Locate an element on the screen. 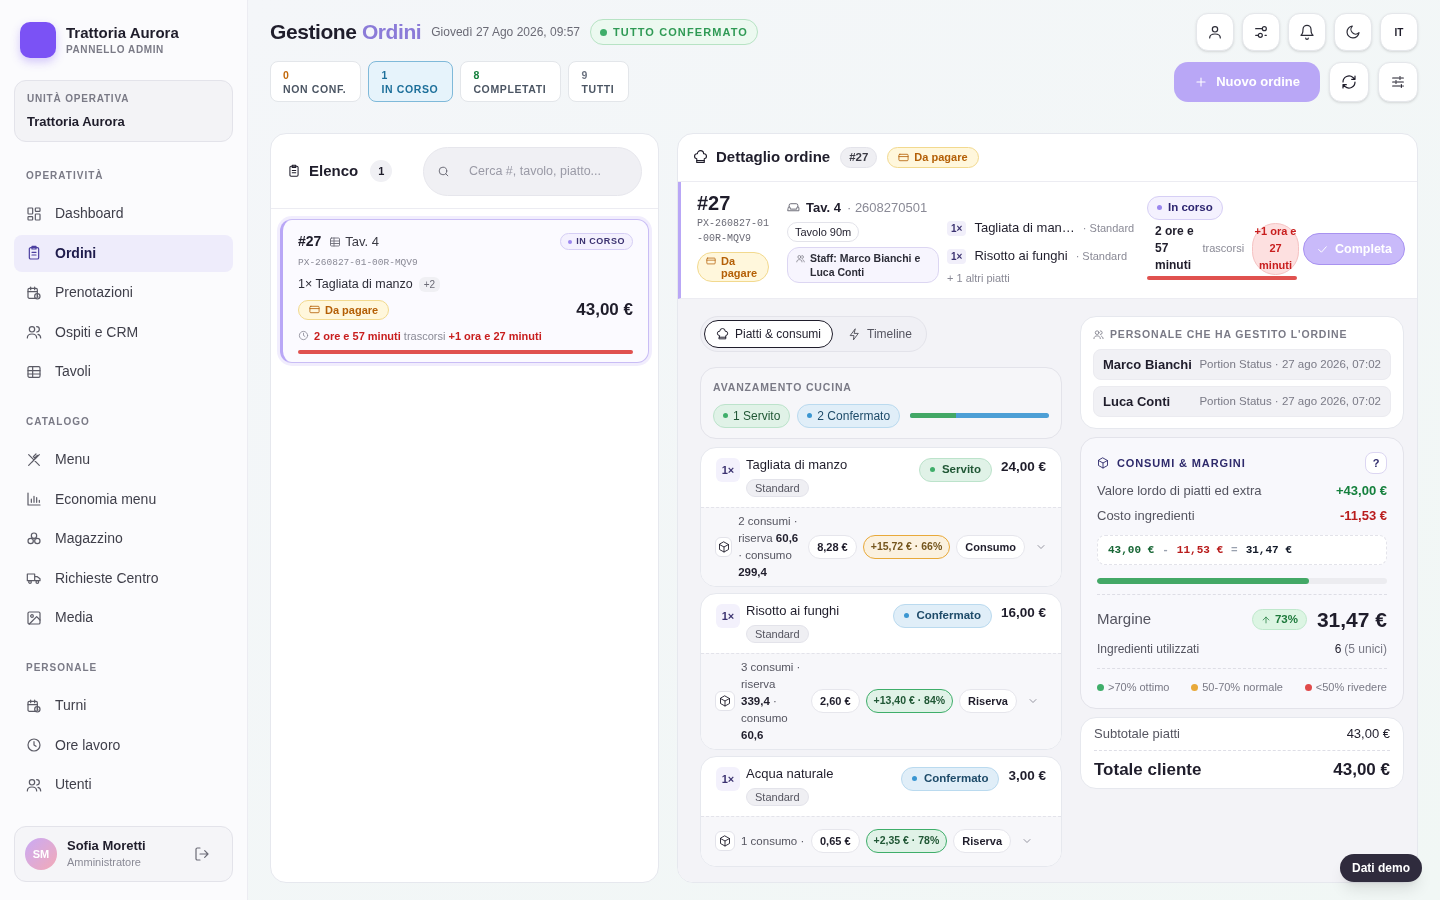 The height and width of the screenshot is (900, 1440). user-button is located at coordinates (1215, 32).